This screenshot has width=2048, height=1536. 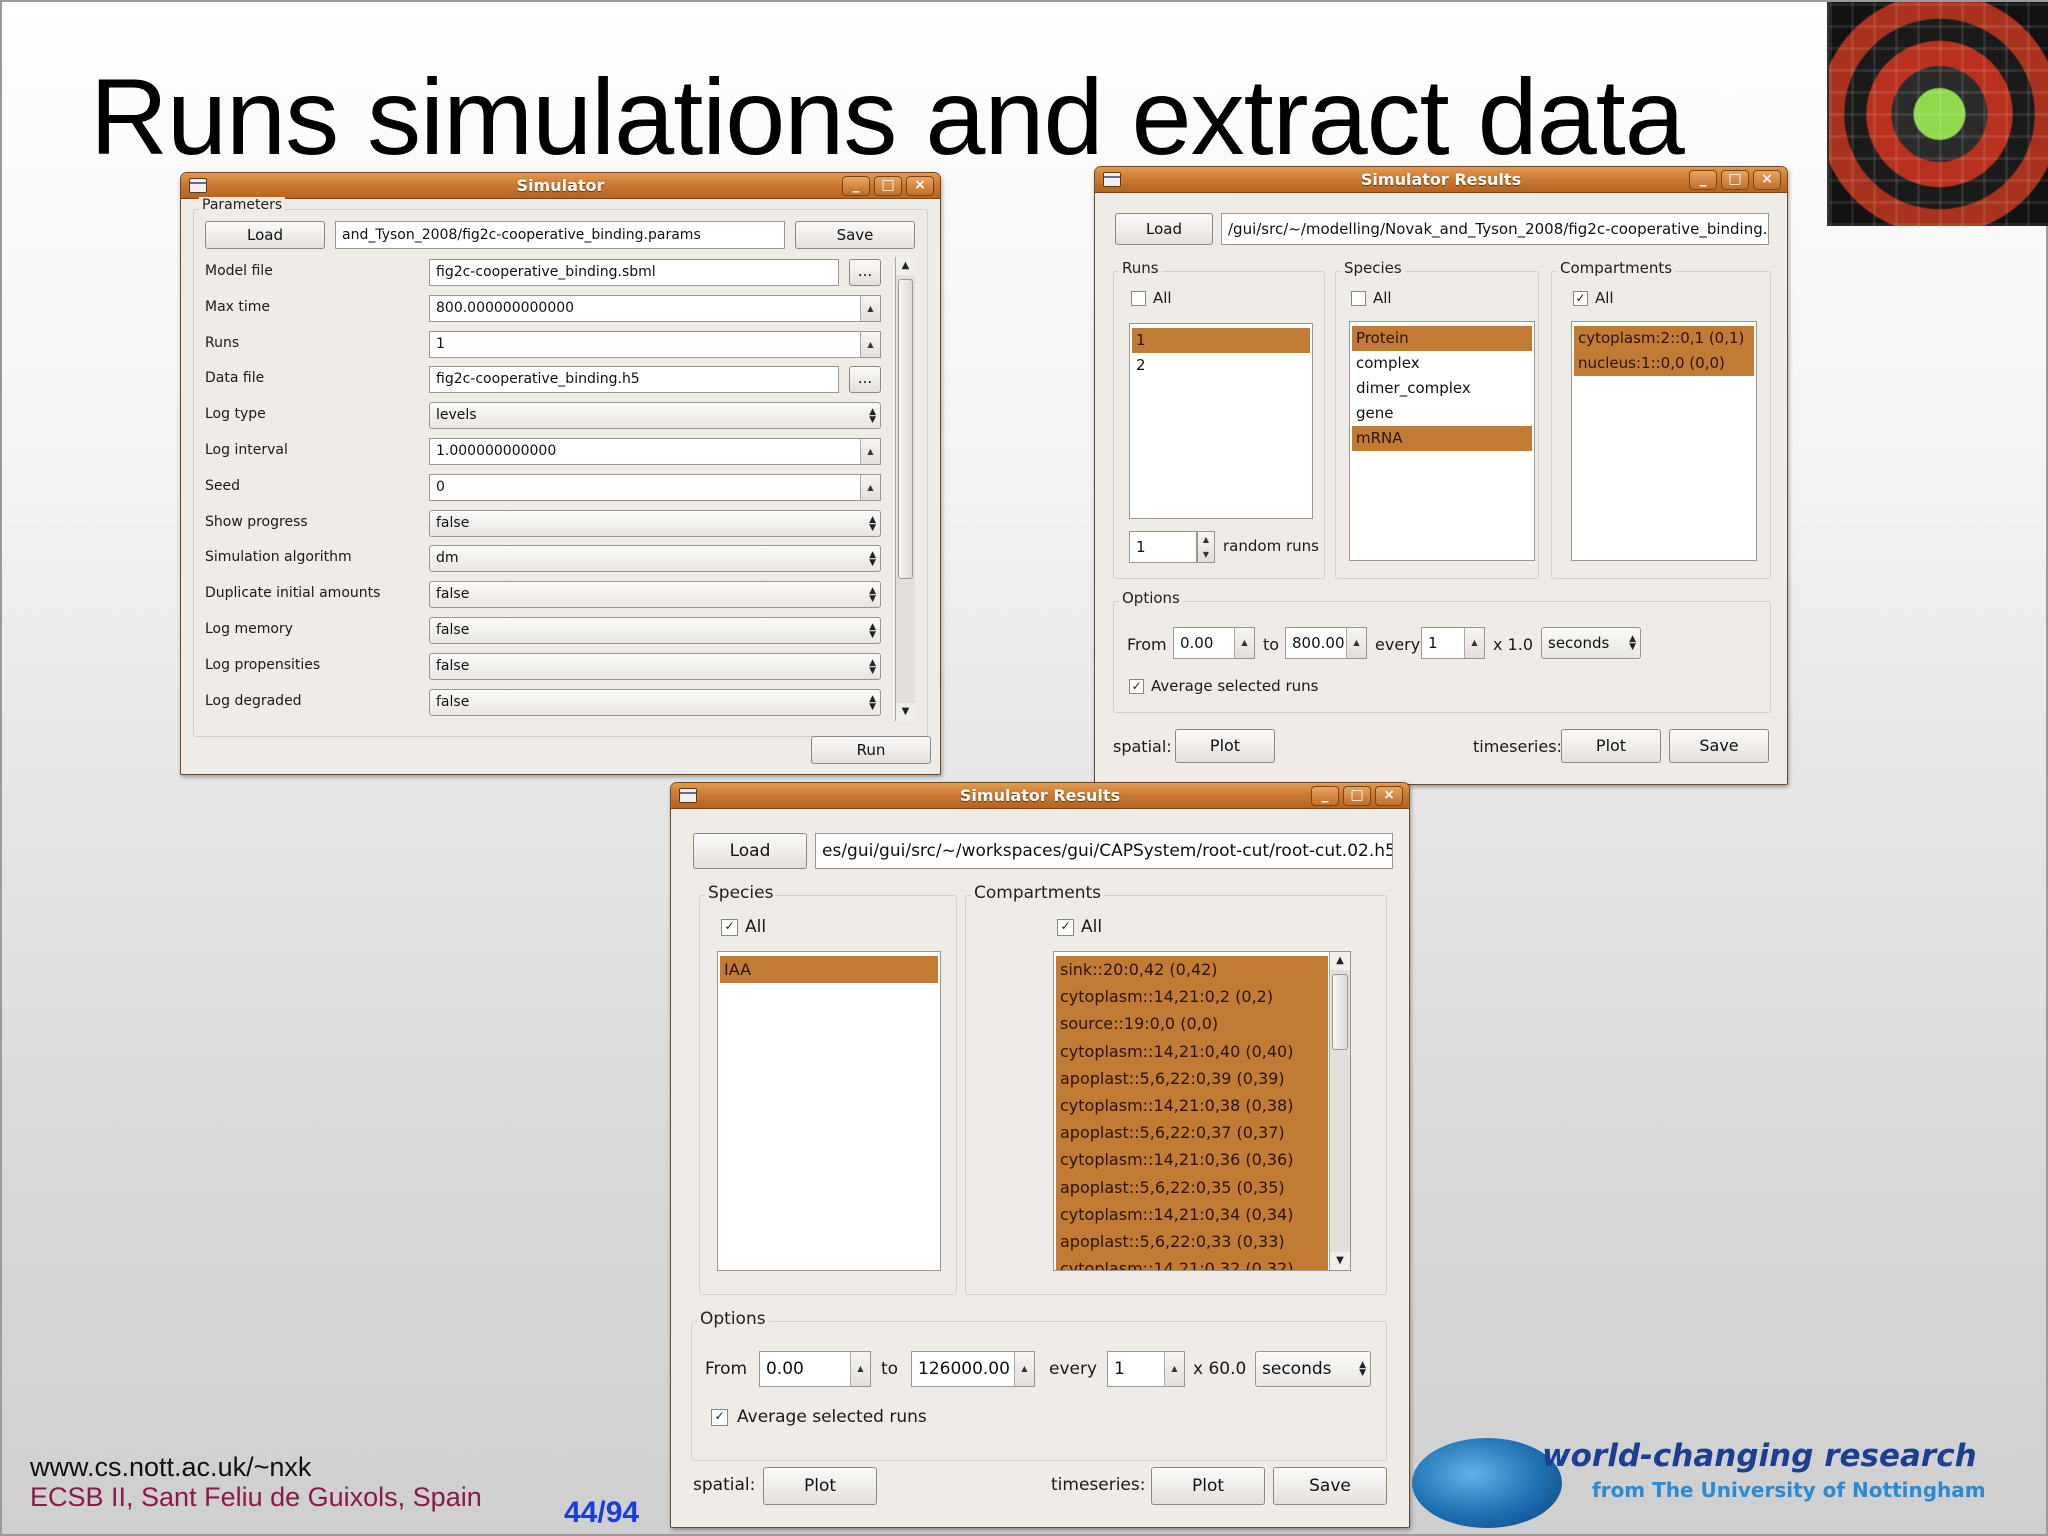 I want to click on list-item: cytoplasm::14,21:0,34 (0,34), so click(x=1192, y=1214).